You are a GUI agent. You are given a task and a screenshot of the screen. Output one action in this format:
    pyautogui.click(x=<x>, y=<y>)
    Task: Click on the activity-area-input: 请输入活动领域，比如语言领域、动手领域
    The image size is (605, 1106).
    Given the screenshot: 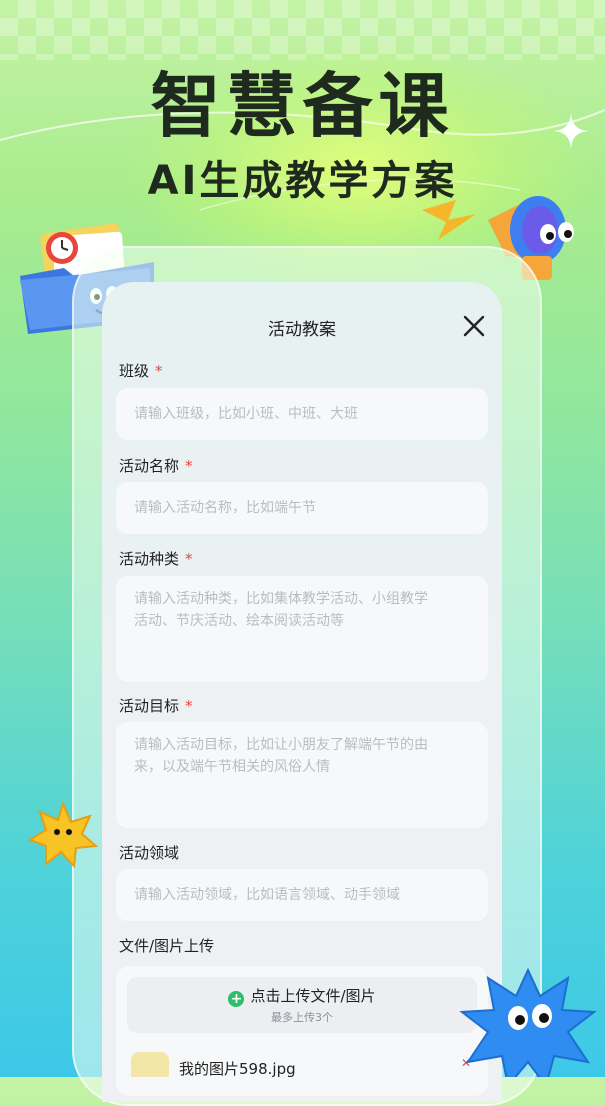 What is the action you would take?
    pyautogui.click(x=302, y=895)
    